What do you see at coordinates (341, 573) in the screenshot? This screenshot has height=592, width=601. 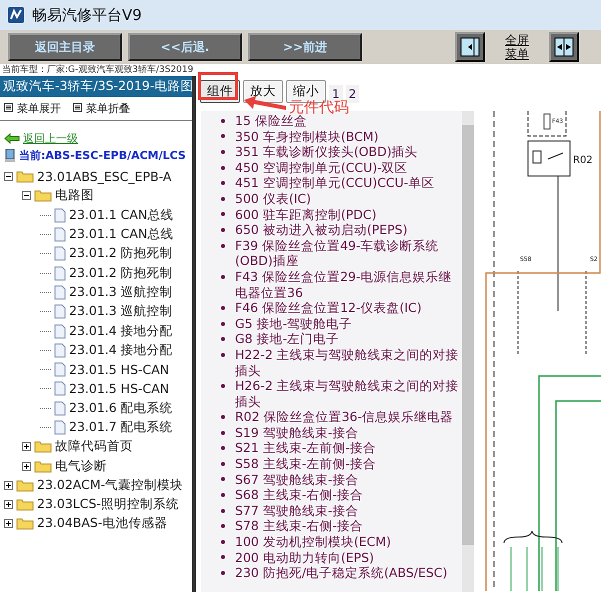 I see `component-link: 230 防抱死/电子稳定系统(ABS/ESC)` at bounding box center [341, 573].